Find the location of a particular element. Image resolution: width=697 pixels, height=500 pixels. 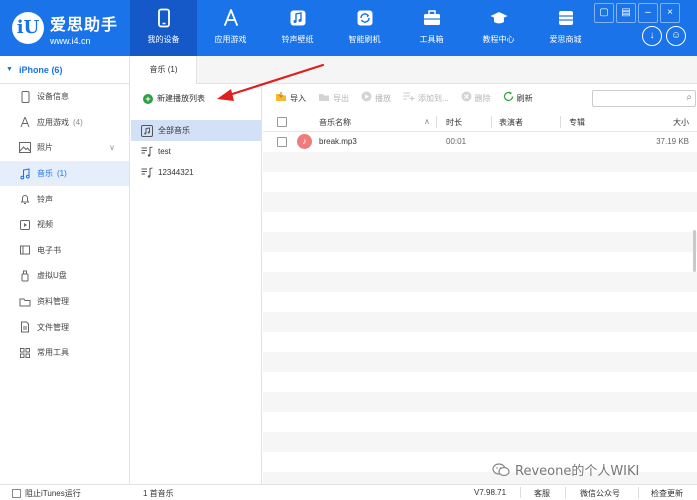

bell-icon is located at coordinates (25, 199).